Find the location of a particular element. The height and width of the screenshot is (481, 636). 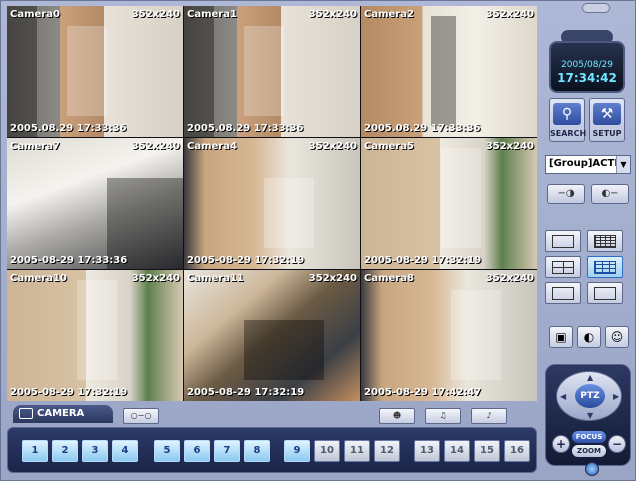

layout-4-button is located at coordinates (563, 267).